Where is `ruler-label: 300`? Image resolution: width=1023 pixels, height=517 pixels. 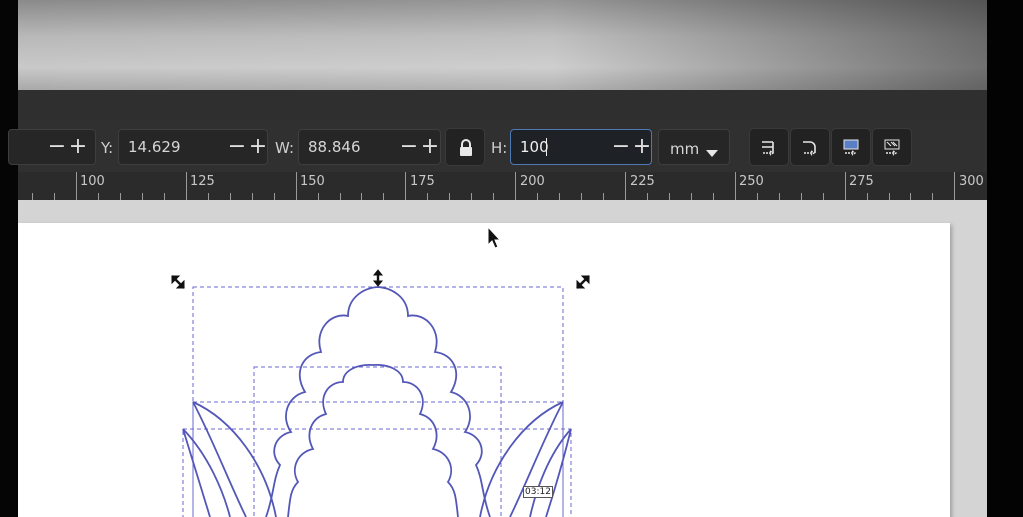
ruler-label: 300 is located at coordinates (971, 181).